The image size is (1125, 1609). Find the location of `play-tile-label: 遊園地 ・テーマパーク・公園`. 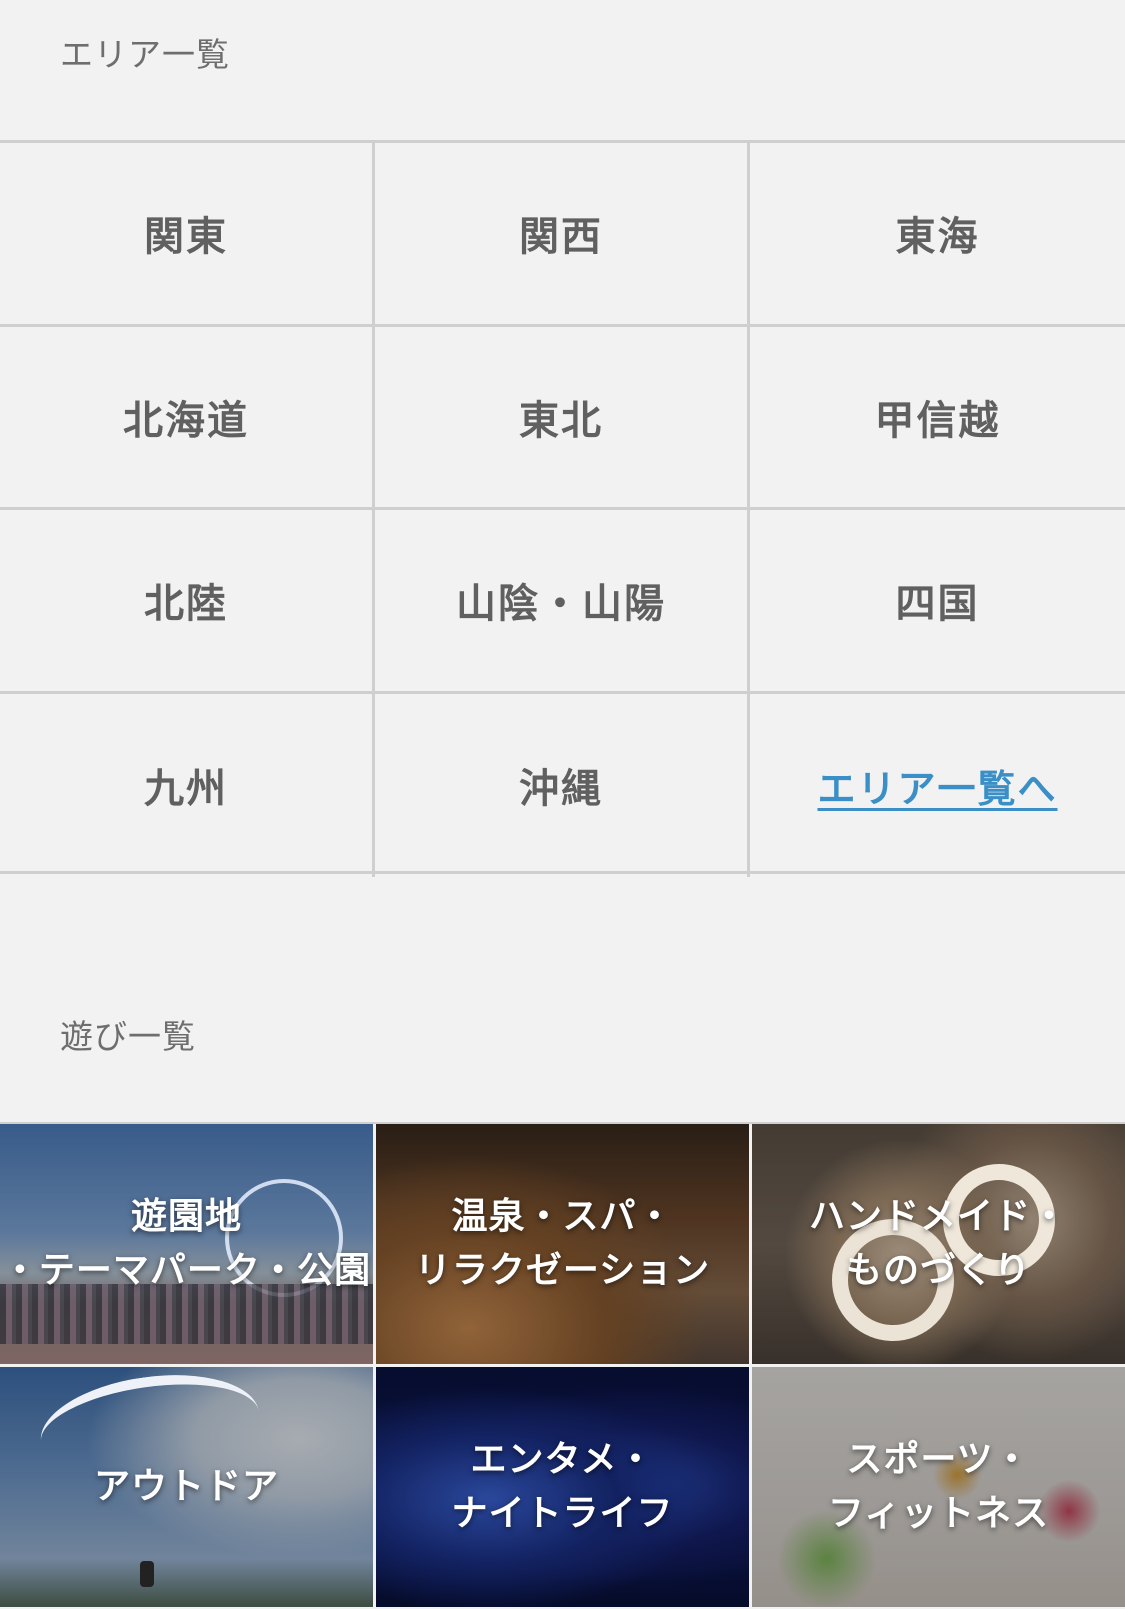

play-tile-label: 遊園地 ・テーマパーク・公園 is located at coordinates (186, 1243).